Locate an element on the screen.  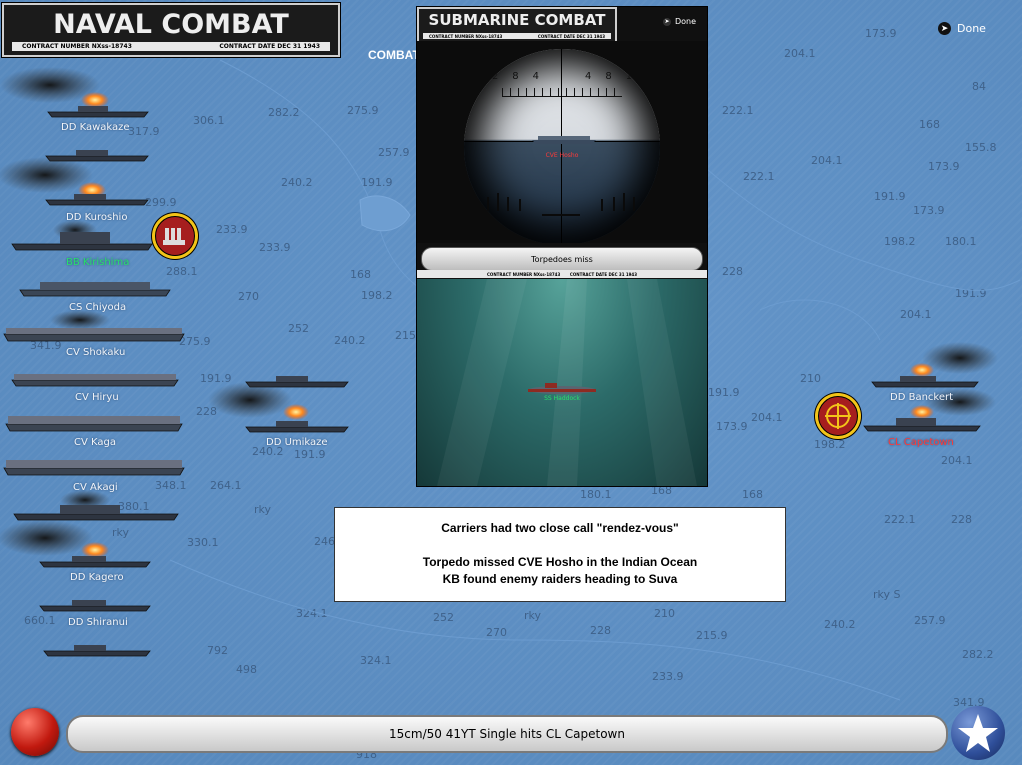
combat-label: COMBAT is located at coordinates (394, 55).